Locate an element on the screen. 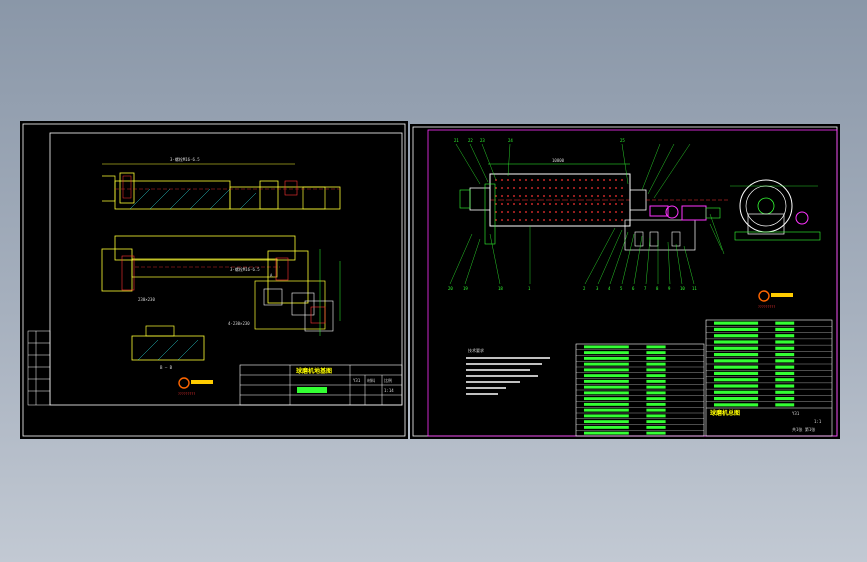 This screenshot has width=867, height=562. tb-col2: 材料 is located at coordinates (371, 380).